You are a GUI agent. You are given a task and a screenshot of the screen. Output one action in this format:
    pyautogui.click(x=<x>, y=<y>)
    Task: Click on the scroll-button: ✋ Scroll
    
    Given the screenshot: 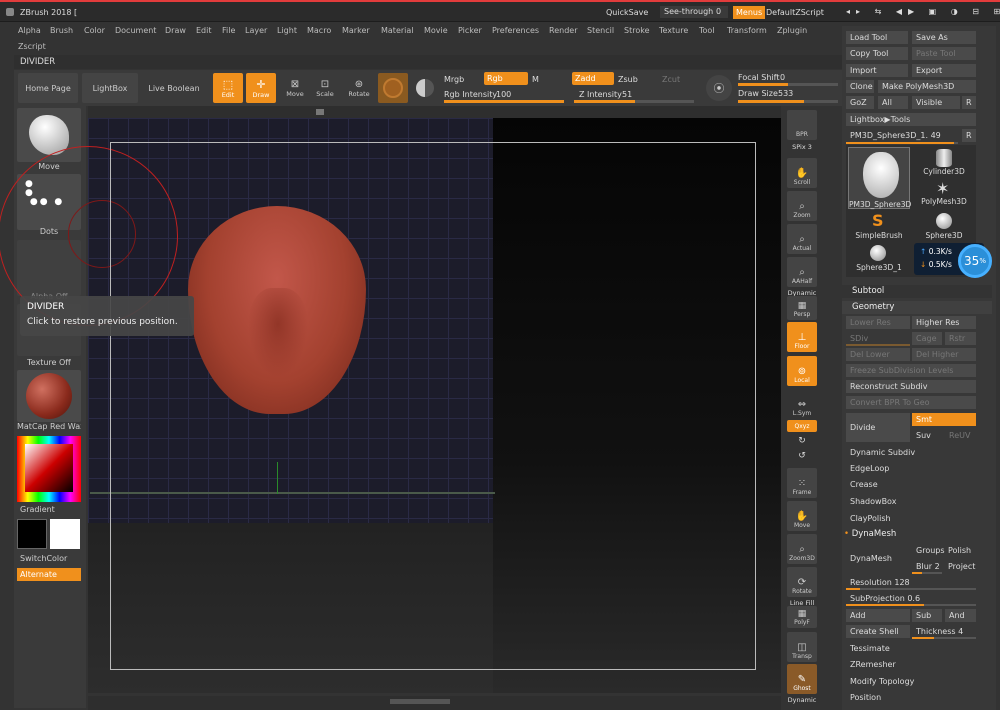 What is the action you would take?
    pyautogui.click(x=802, y=173)
    